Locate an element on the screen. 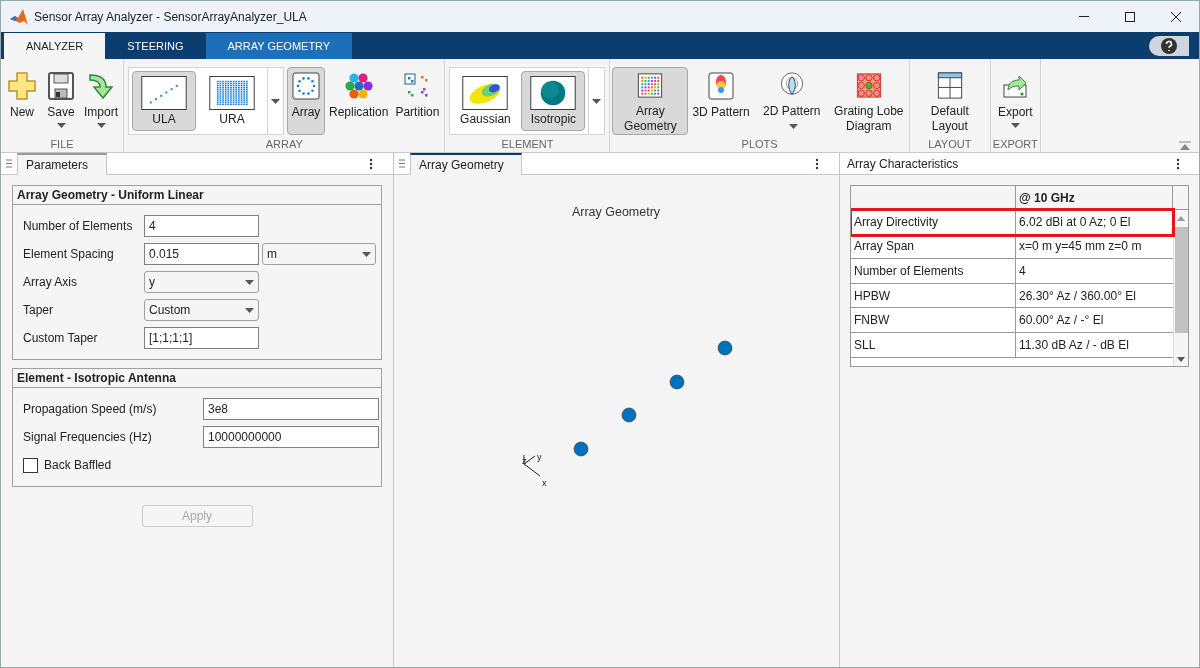  ribbon-button: Array is located at coordinates (306, 101).